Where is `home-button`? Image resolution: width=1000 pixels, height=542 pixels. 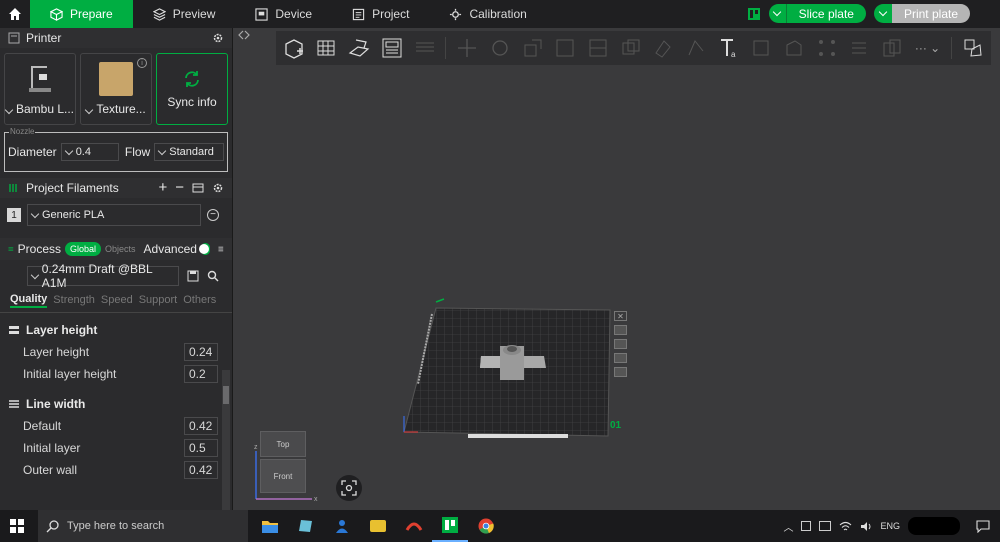
home-button is located at coordinates (15, 14).